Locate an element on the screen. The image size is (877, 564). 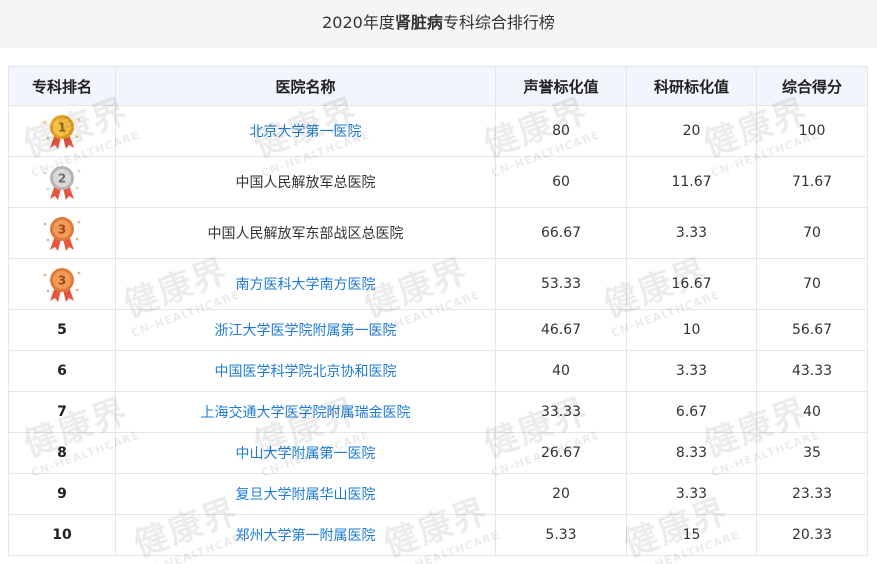
reputation-cell: 46.67 is located at coordinates (561, 330).